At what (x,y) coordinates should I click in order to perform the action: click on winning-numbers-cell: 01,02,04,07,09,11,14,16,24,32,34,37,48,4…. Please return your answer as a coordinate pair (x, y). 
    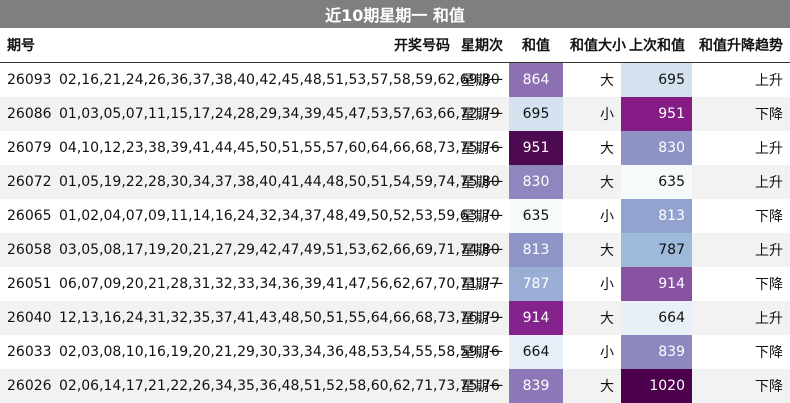
    Looking at the image, I should click on (279, 216).